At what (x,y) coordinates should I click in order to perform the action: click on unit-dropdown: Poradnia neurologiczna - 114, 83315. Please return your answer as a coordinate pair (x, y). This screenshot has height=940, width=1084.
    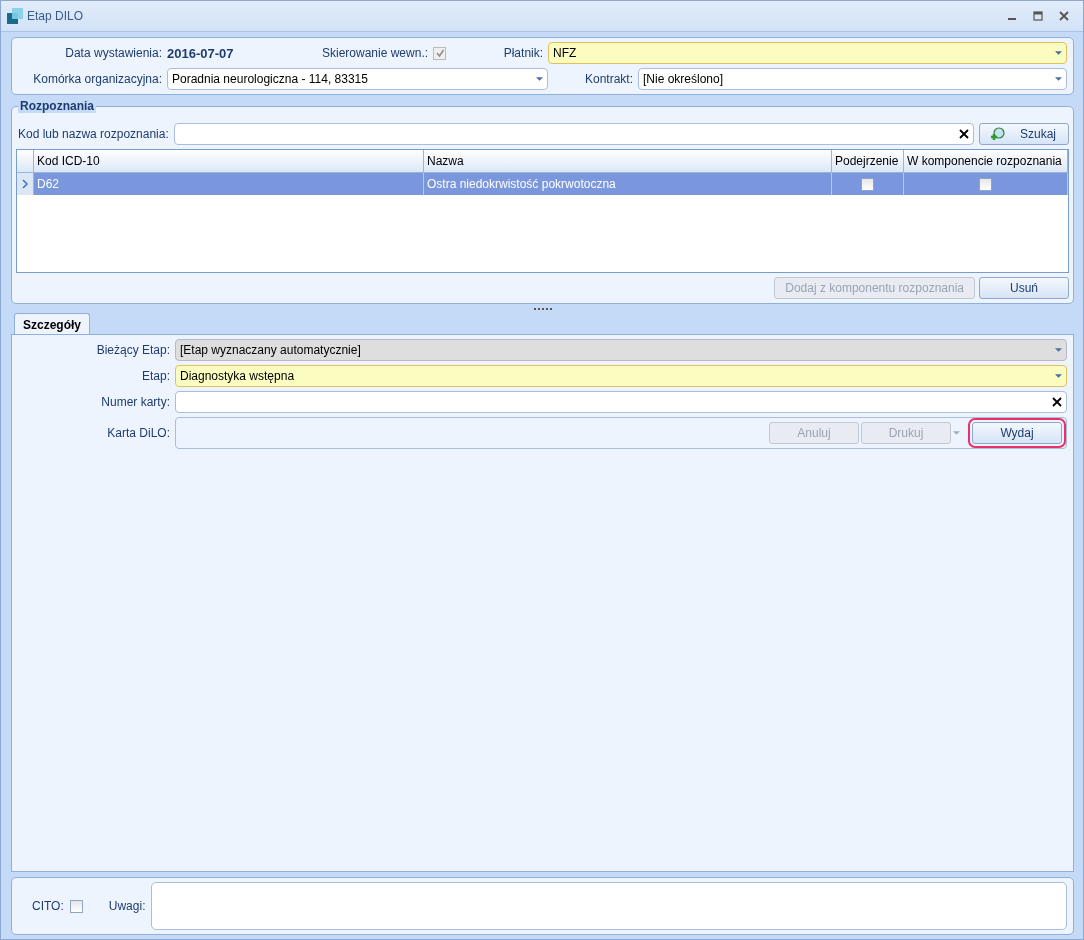
    Looking at the image, I should click on (357, 79).